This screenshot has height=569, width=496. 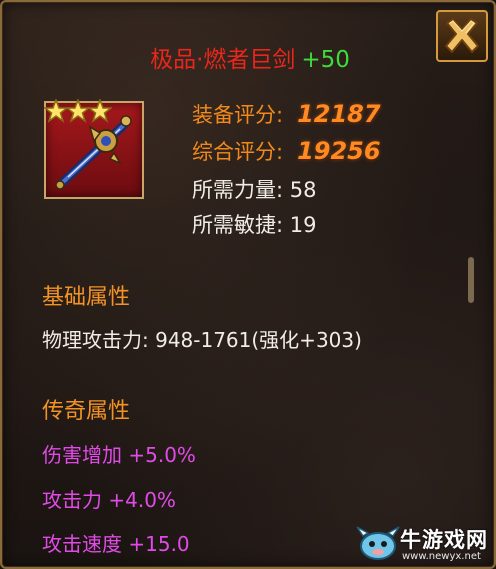 I want to click on legendary-attr: 攻击力 +4.0%, so click(x=109, y=500).